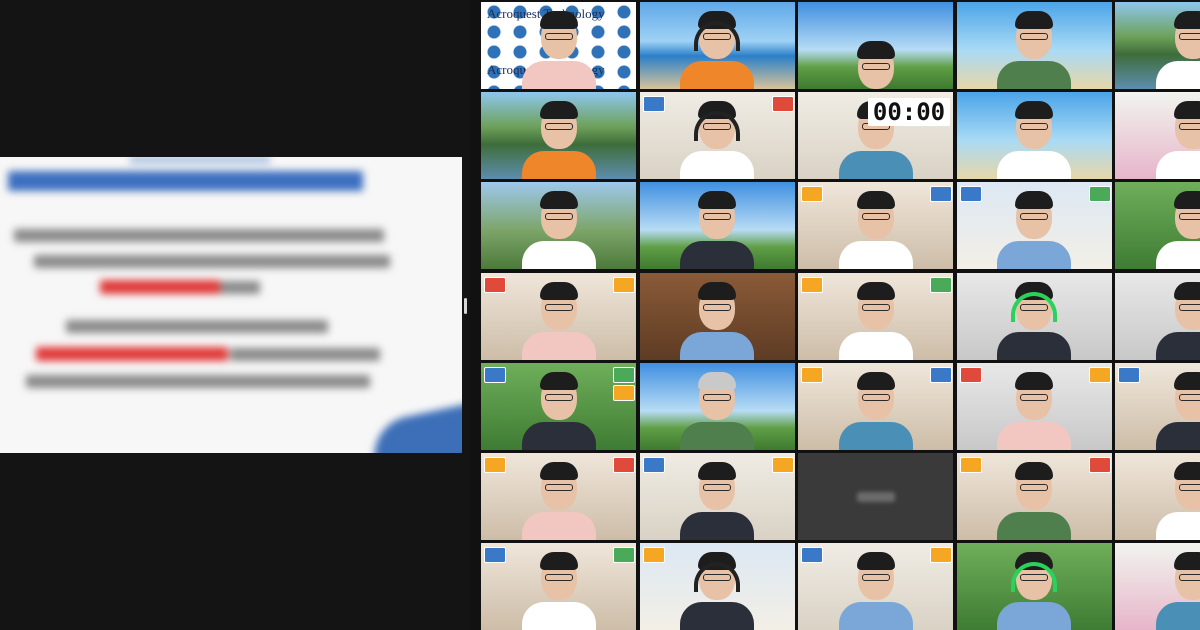  Describe the element at coordinates (198, 381) in the screenshot. I see `slide-text-line` at that location.